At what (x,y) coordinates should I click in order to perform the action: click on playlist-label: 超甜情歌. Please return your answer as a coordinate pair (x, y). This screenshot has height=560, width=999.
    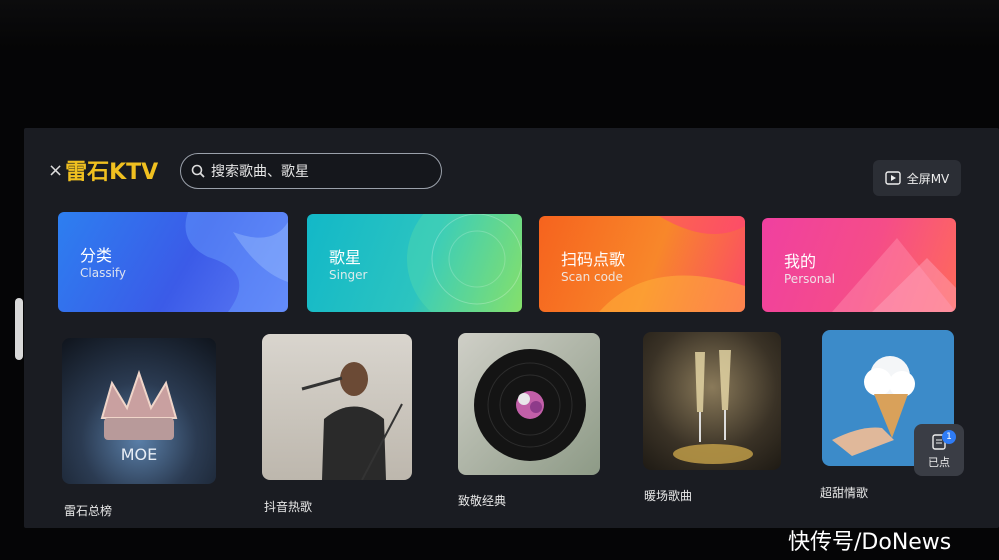
    Looking at the image, I should click on (844, 493).